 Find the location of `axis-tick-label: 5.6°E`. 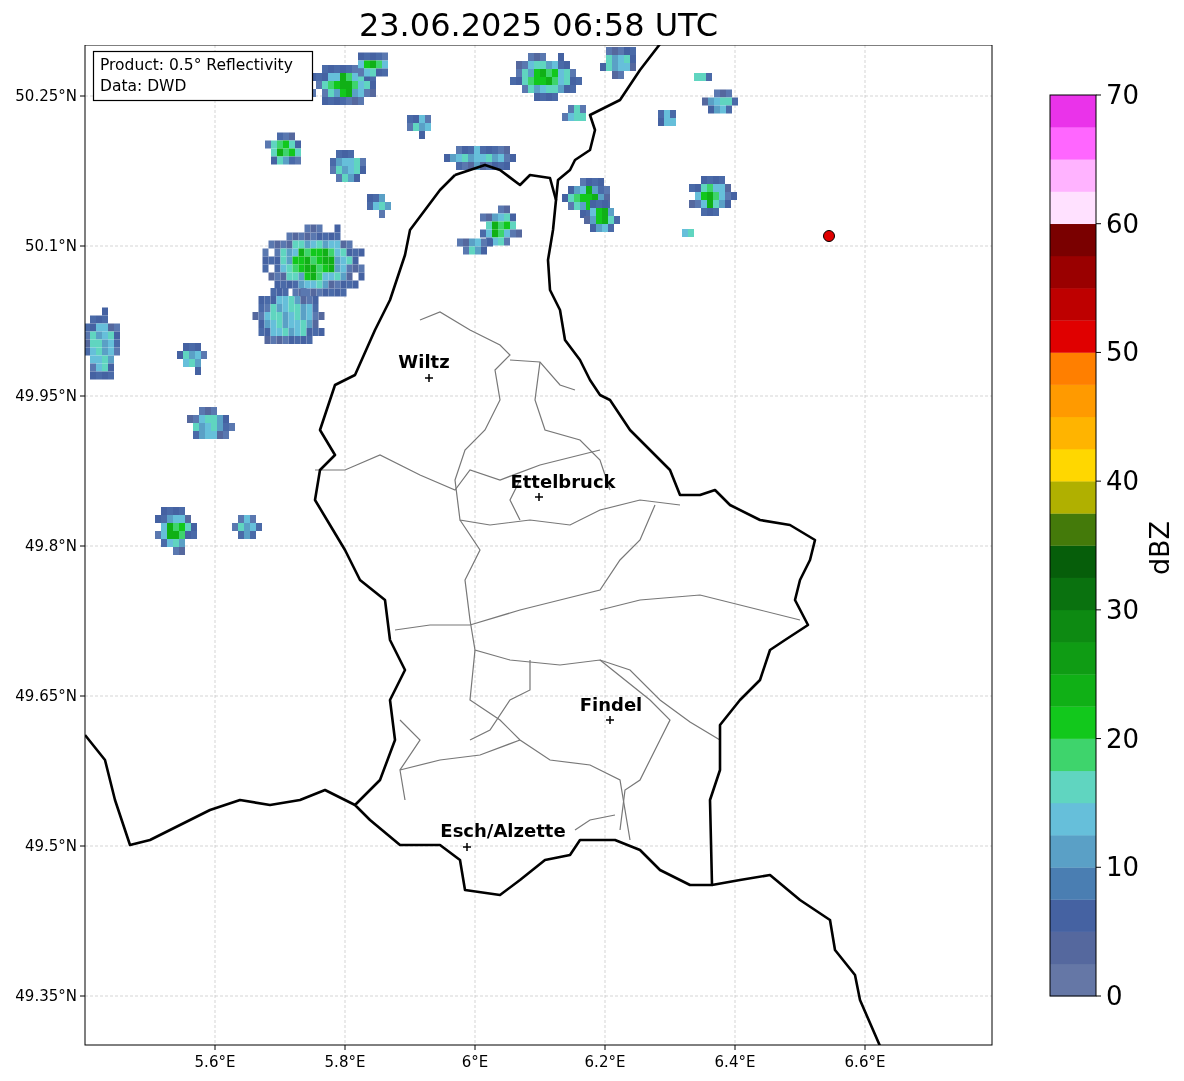

axis-tick-label: 5.6°E is located at coordinates (215, 1062).